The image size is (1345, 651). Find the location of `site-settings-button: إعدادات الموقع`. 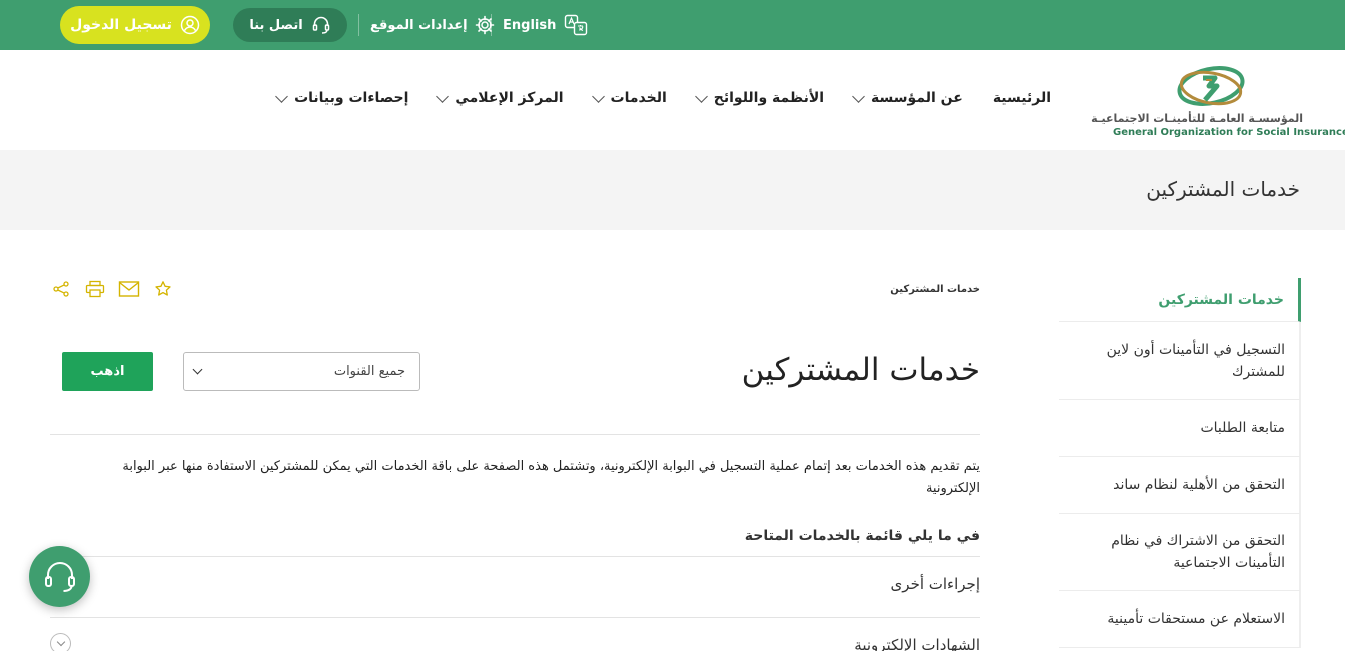

site-settings-button: إعدادات الموقع is located at coordinates (433, 25).